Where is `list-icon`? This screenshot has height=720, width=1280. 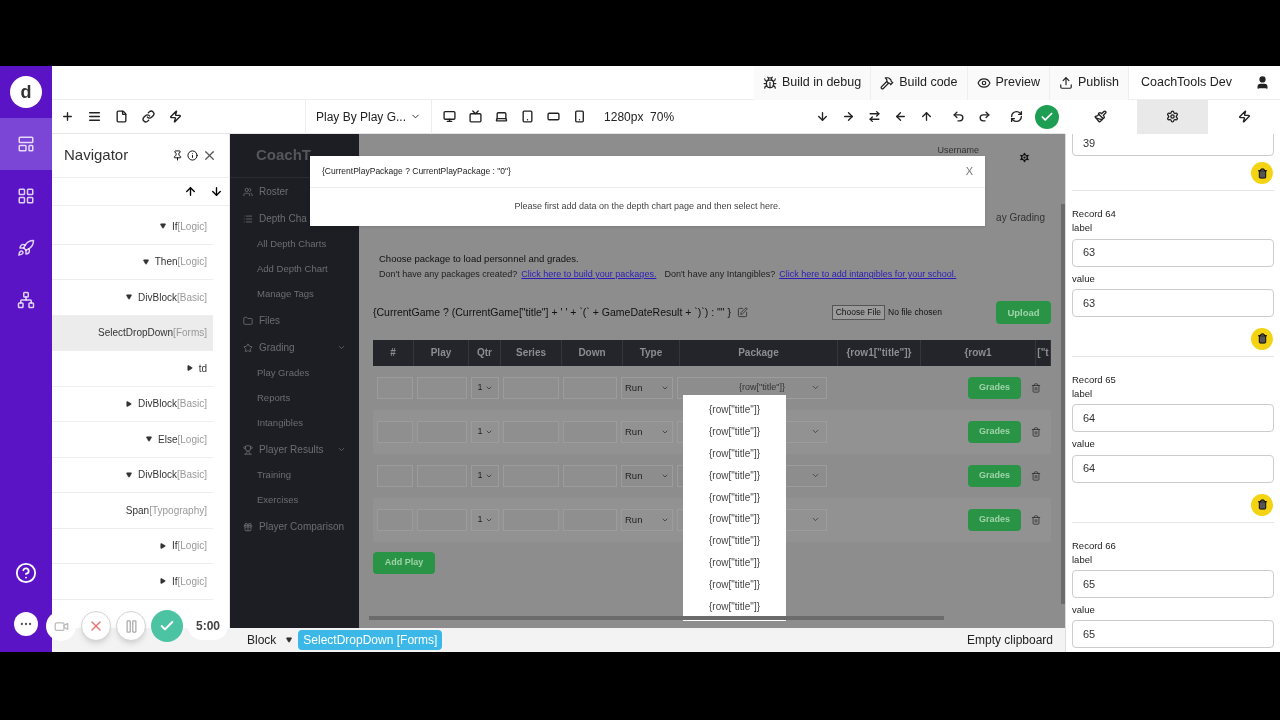
list-icon is located at coordinates (248, 218).